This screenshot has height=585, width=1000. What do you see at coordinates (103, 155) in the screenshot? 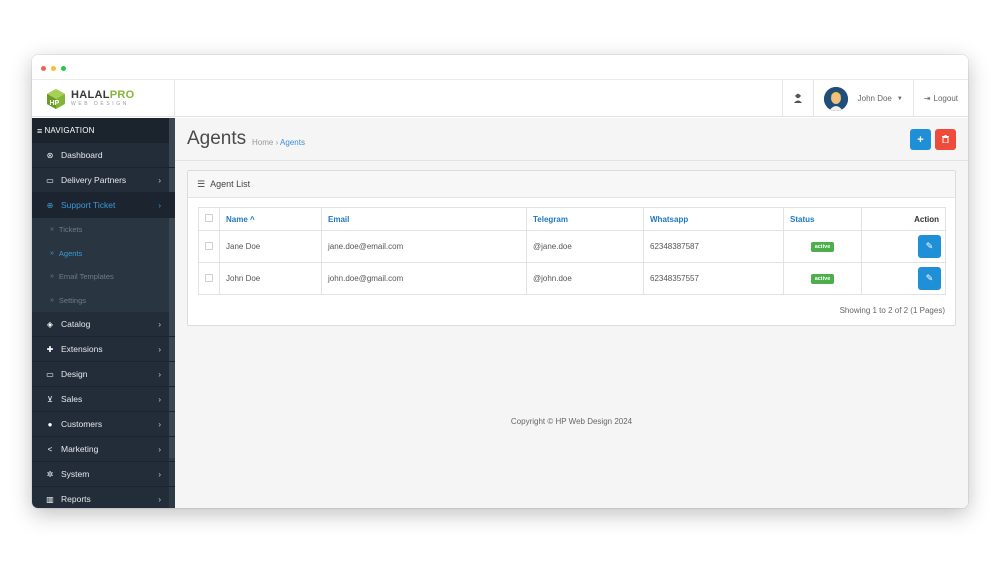
I see `sidebar-item-dashboard: ⊛ Dashboard` at bounding box center [103, 155].